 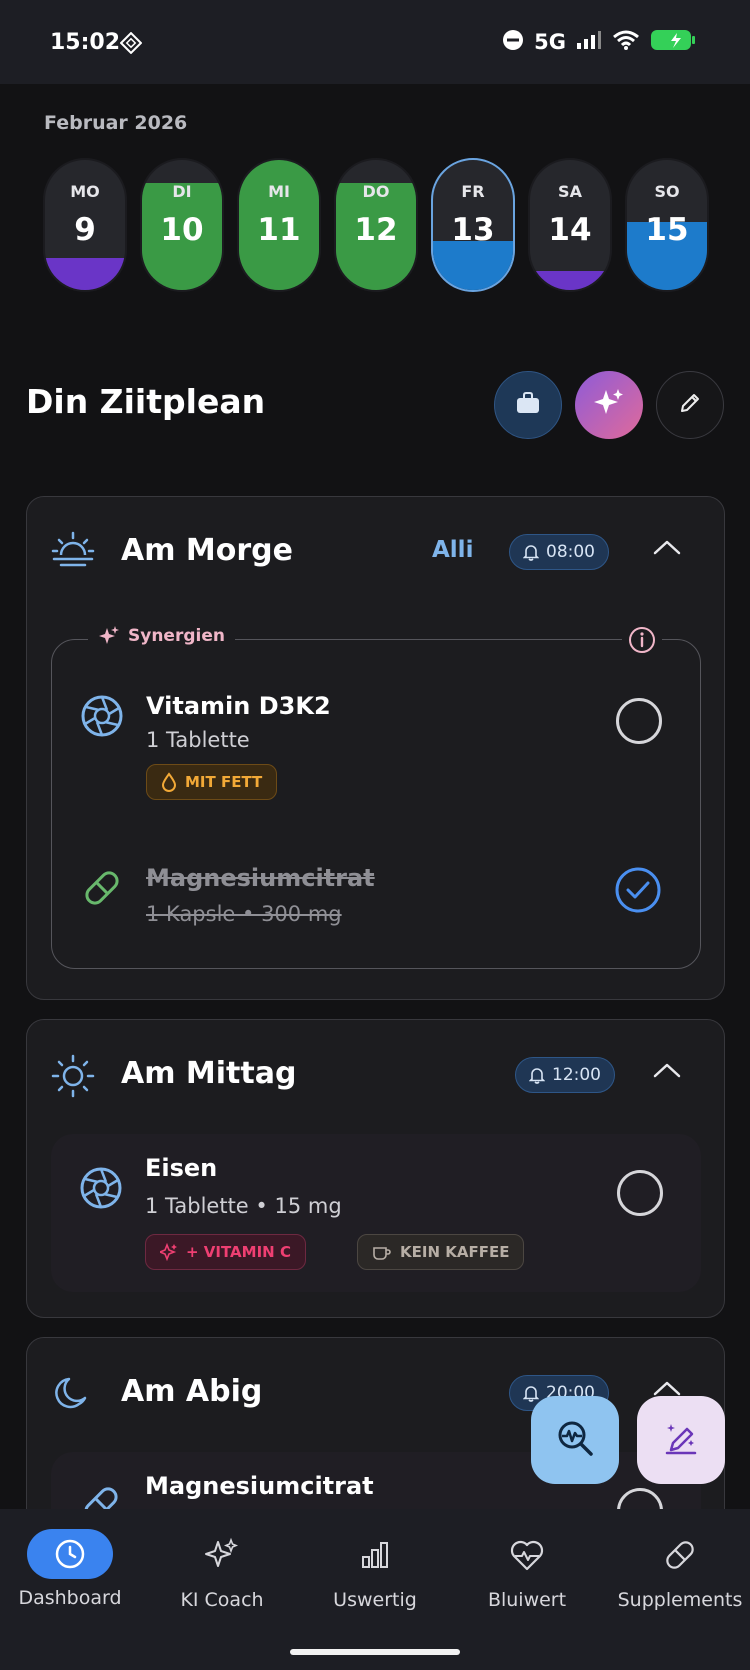 What do you see at coordinates (513, 42) in the screenshot?
I see `dnd-icon` at bounding box center [513, 42].